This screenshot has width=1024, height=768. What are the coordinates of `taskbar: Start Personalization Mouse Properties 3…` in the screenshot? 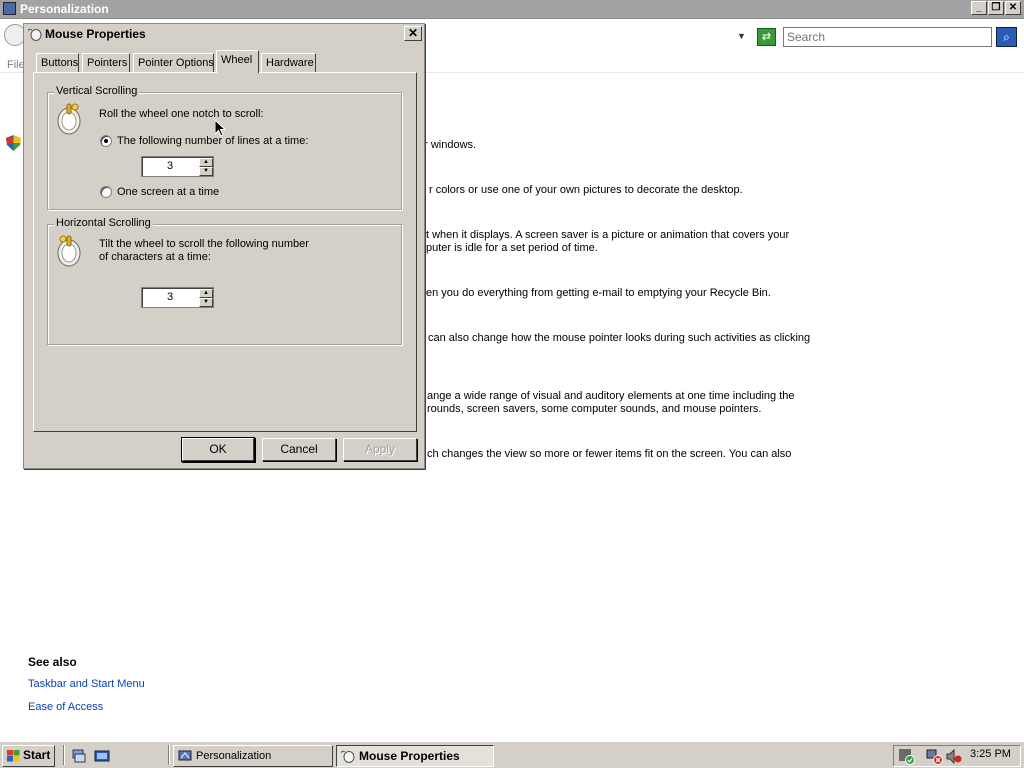 It's located at (512, 754).